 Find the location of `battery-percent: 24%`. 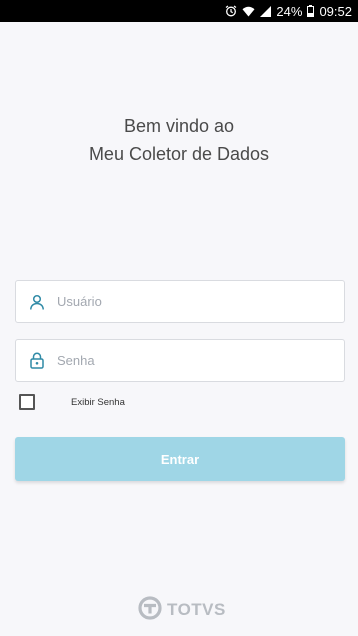

battery-percent: 24% is located at coordinates (289, 11).